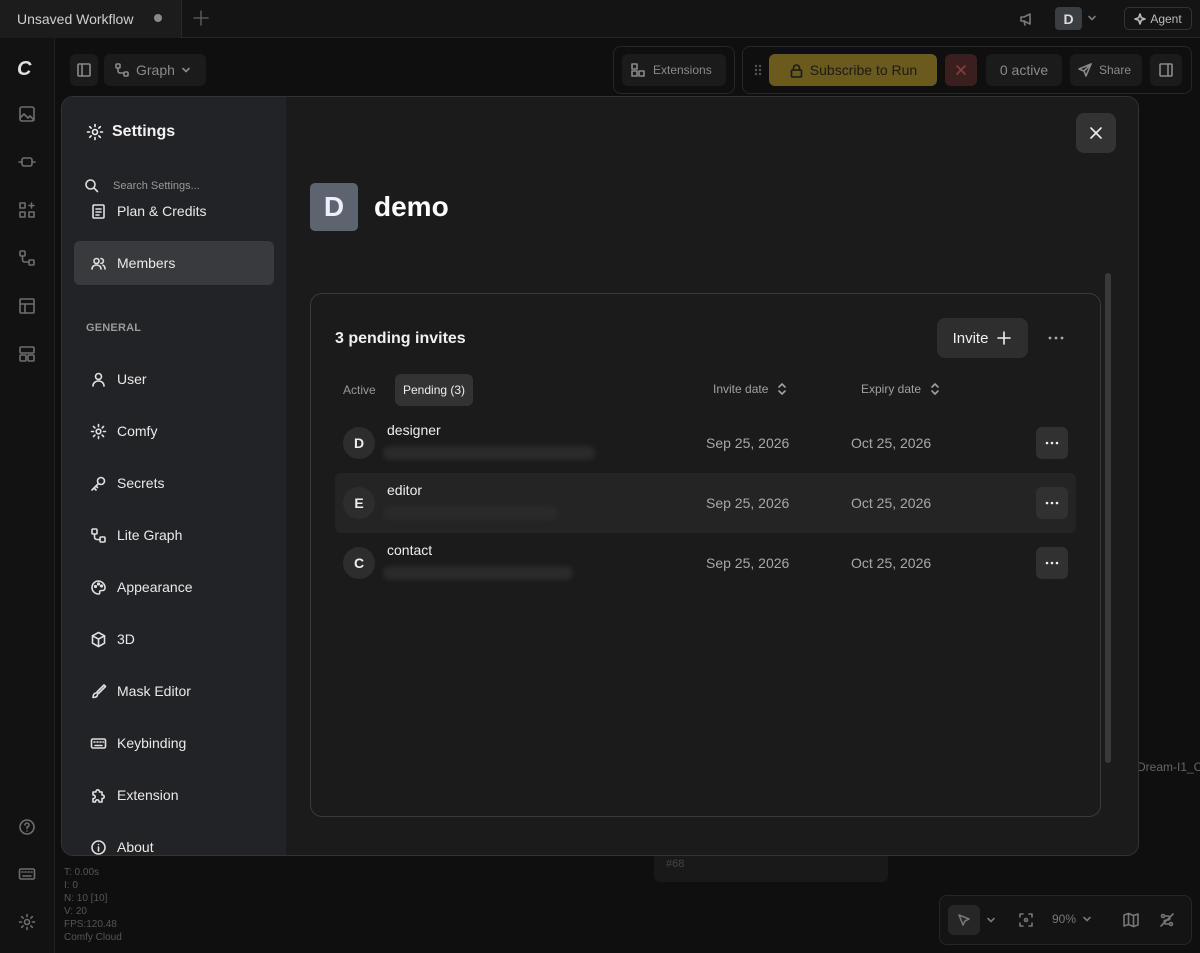 The width and height of the screenshot is (1200, 953). What do you see at coordinates (27, 922) in the screenshot?
I see `gear-icon` at bounding box center [27, 922].